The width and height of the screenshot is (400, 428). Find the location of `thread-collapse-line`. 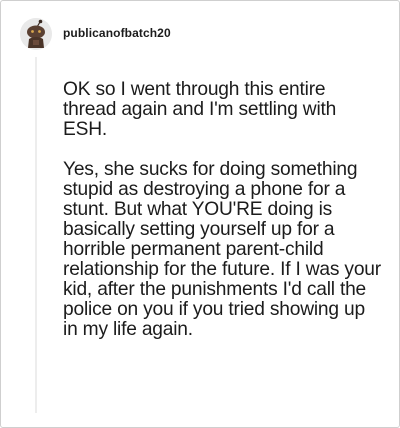

thread-collapse-line is located at coordinates (36, 235).